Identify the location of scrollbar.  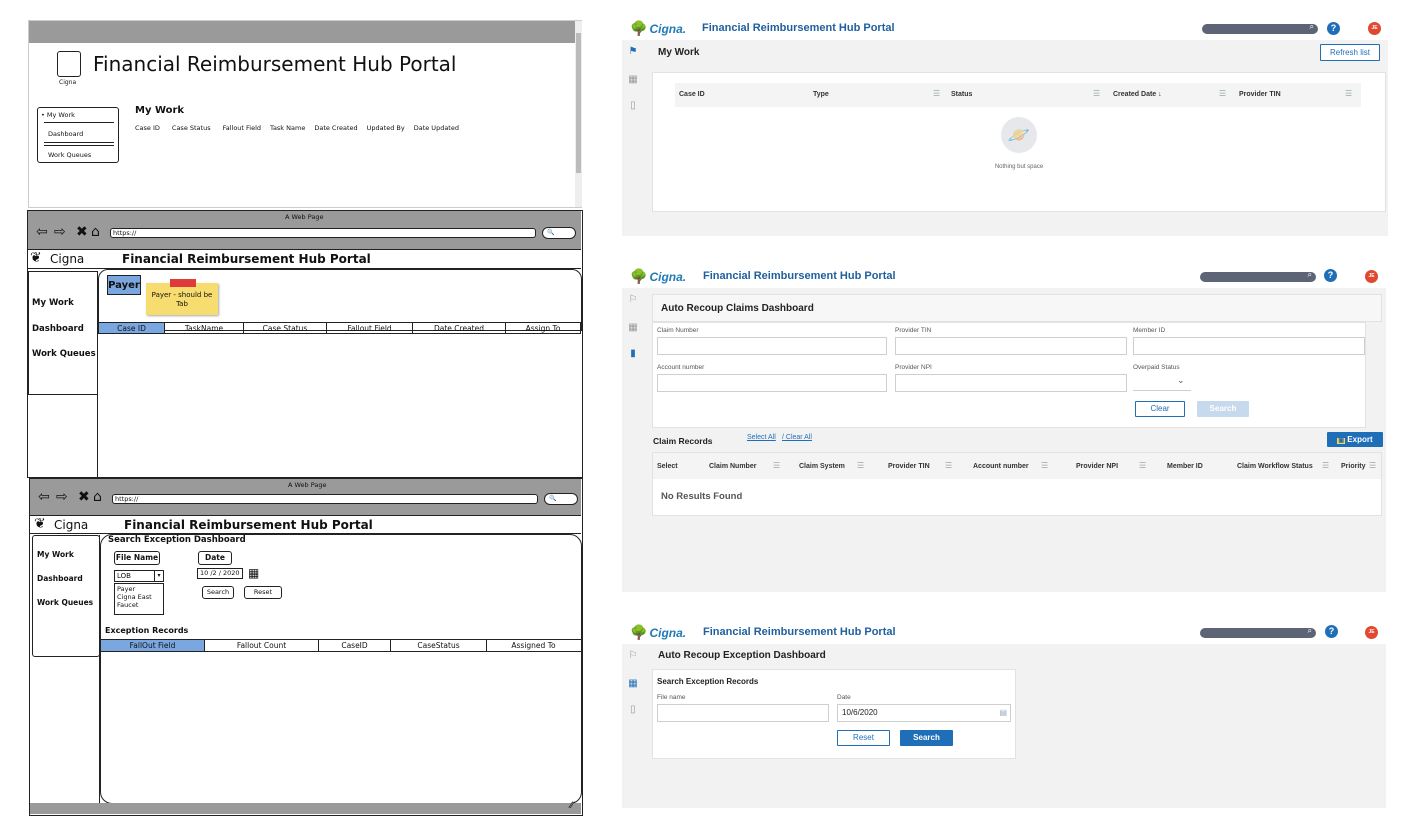
(578, 114).